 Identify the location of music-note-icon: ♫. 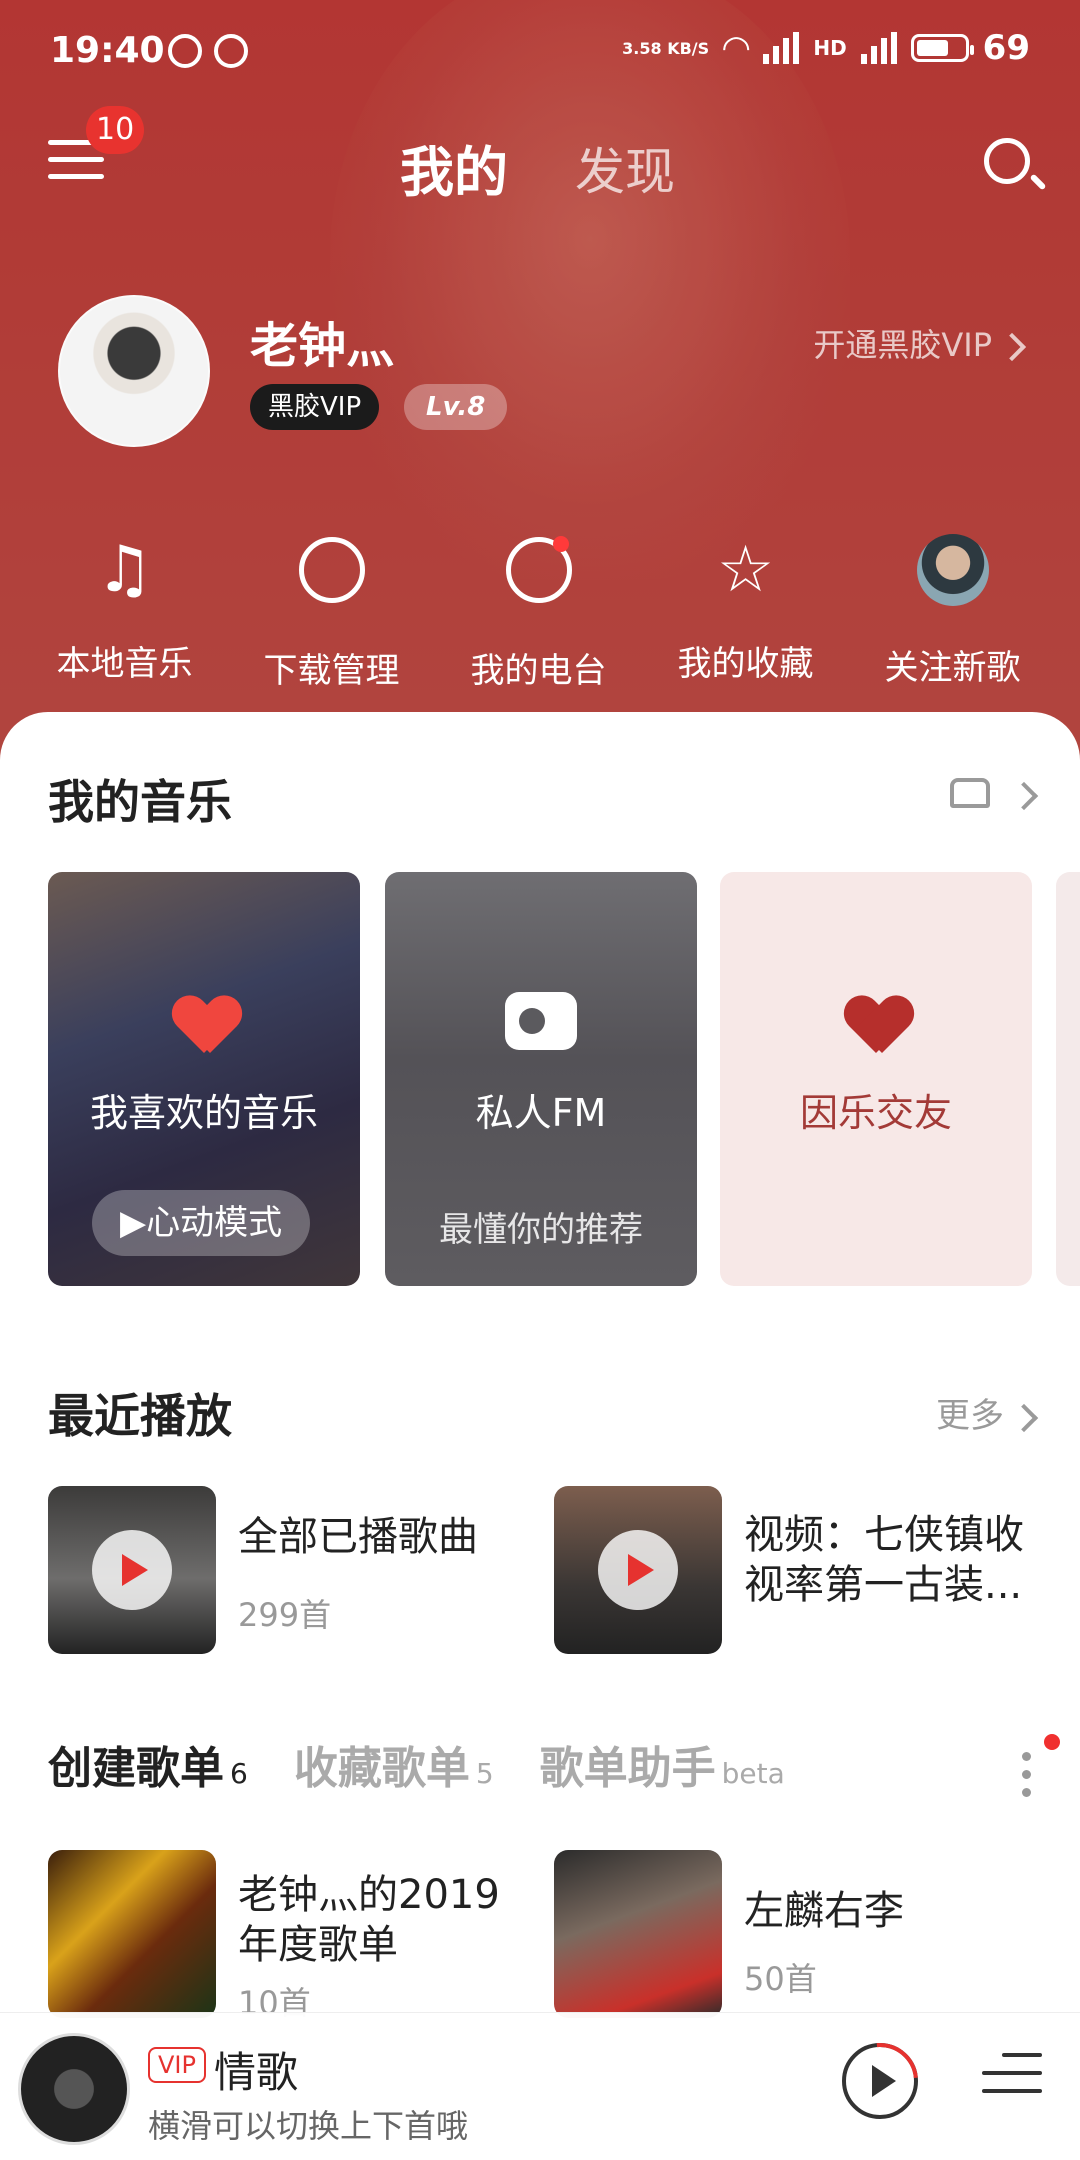
(124, 570).